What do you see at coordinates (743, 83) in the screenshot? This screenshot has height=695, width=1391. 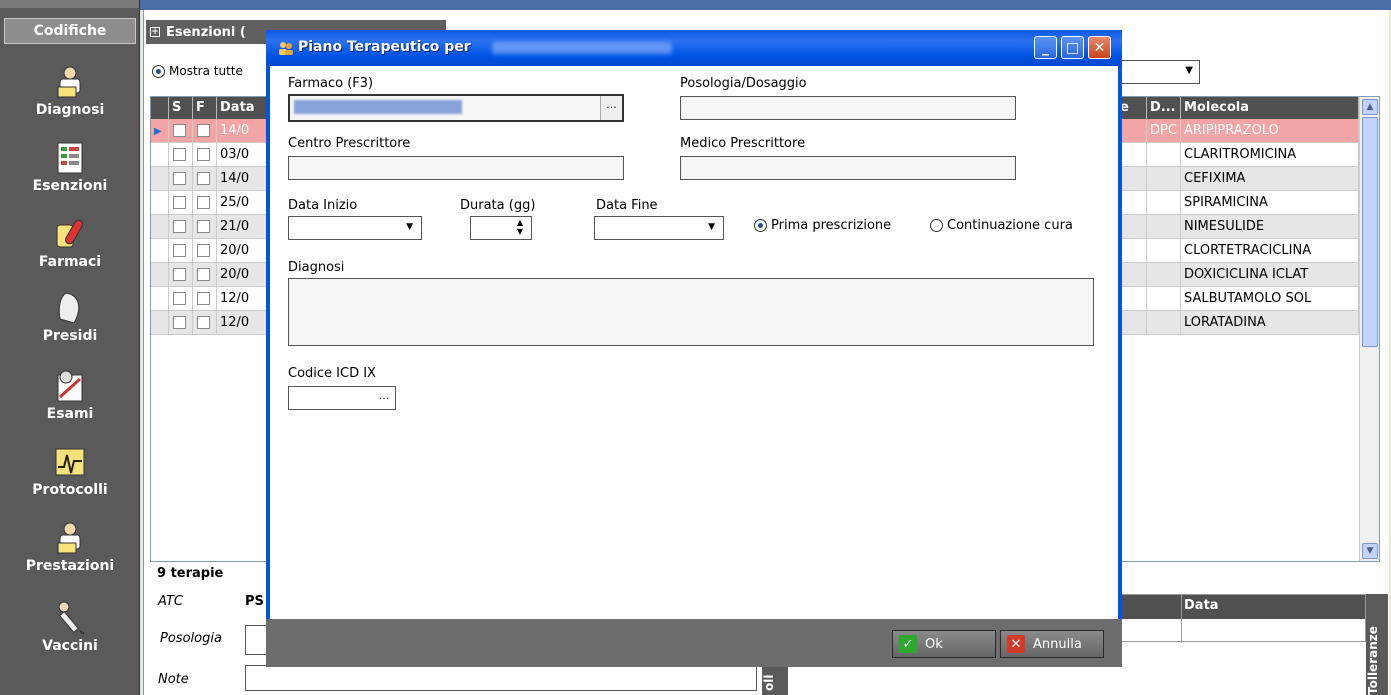 I see `posologia-dialog-label: Posologia/Dosaggio` at bounding box center [743, 83].